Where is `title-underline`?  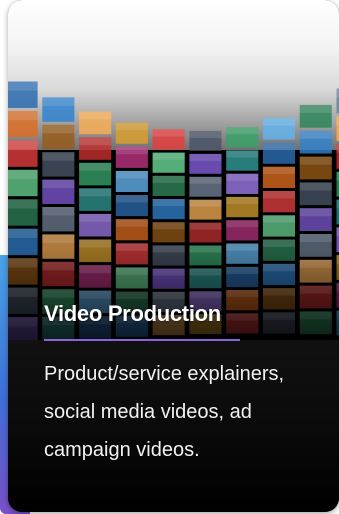 title-underline is located at coordinates (142, 340).